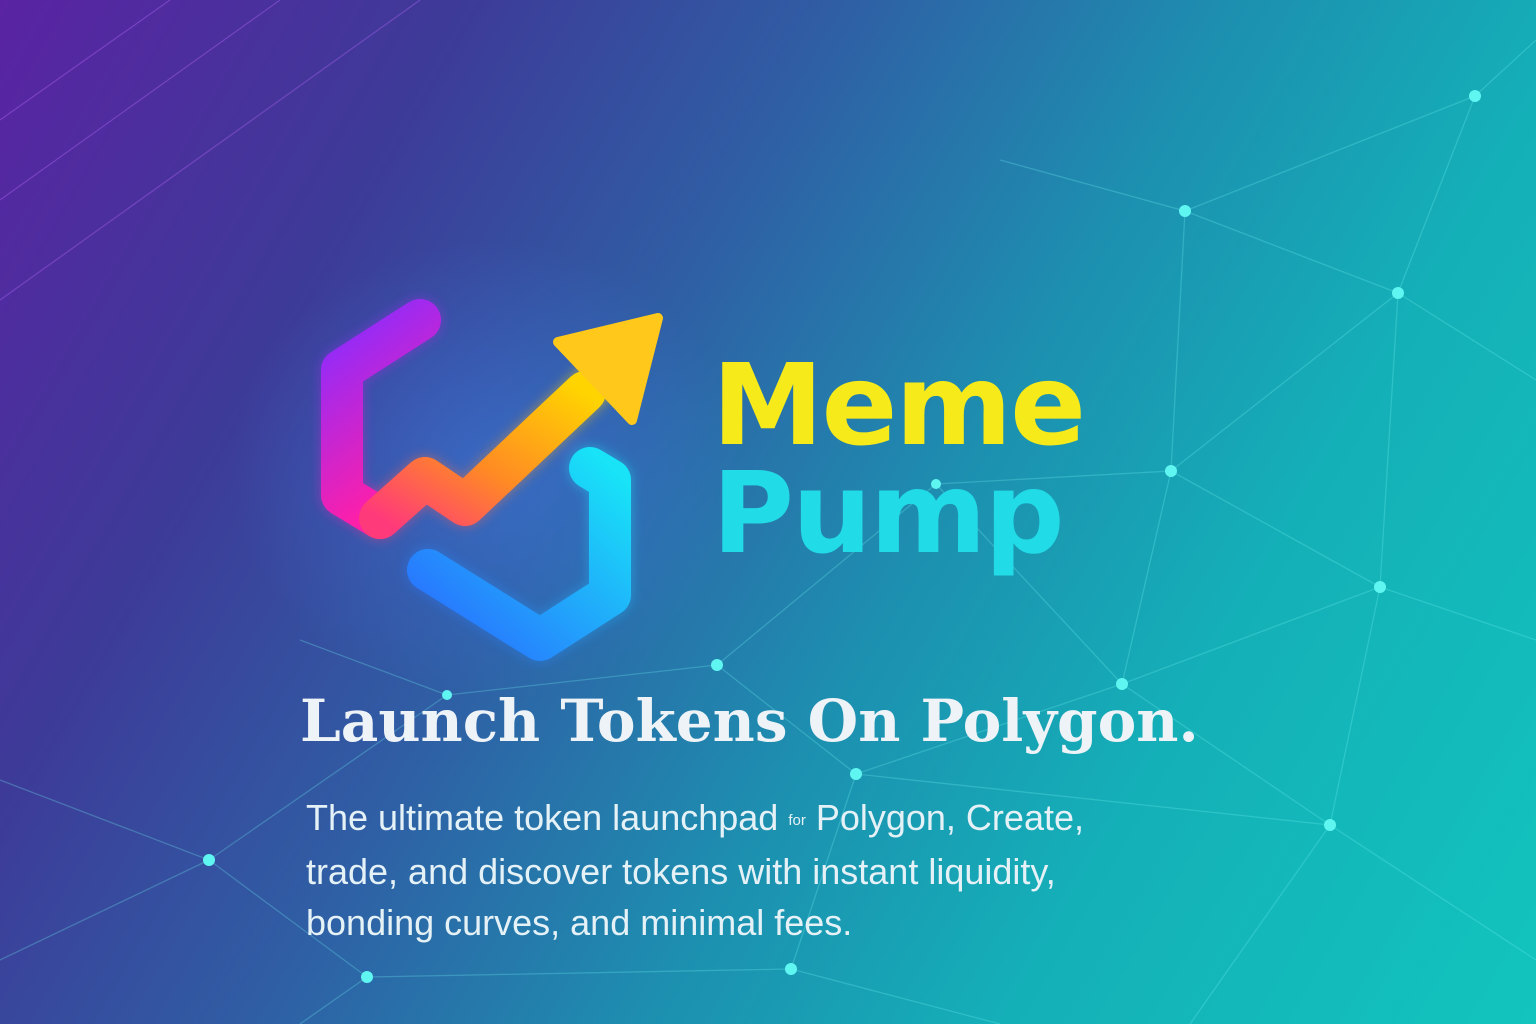  I want to click on brand-word-pump: Pump, so click(888, 514).